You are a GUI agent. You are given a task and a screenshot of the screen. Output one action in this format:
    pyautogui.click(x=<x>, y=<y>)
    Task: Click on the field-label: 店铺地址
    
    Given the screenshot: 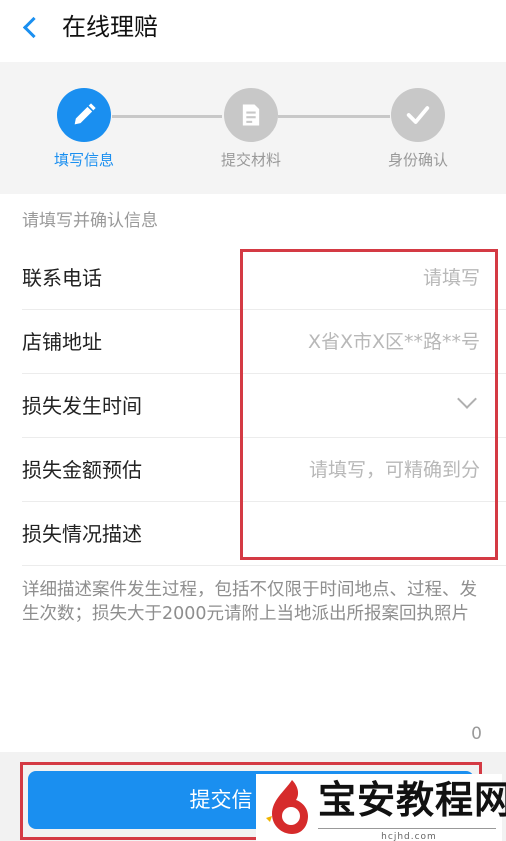 What is the action you would take?
    pyautogui.click(x=62, y=342)
    